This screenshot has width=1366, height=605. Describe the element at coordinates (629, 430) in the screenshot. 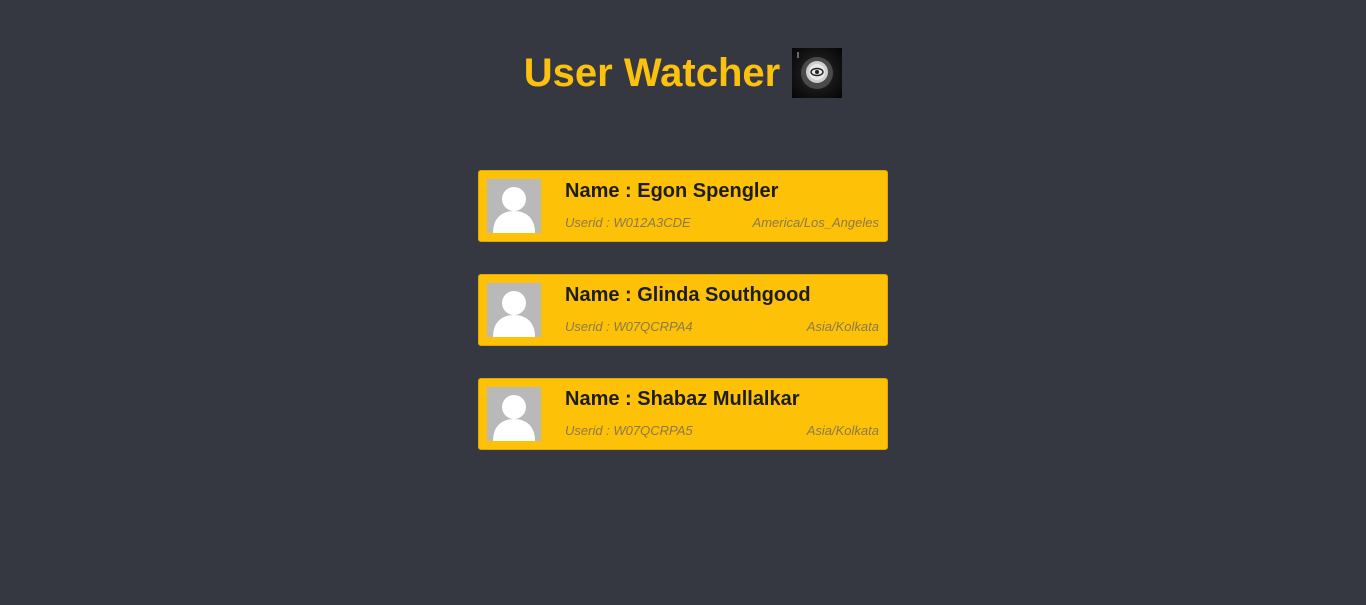

I see `user-id: Userid : W07QCRPA5` at that location.